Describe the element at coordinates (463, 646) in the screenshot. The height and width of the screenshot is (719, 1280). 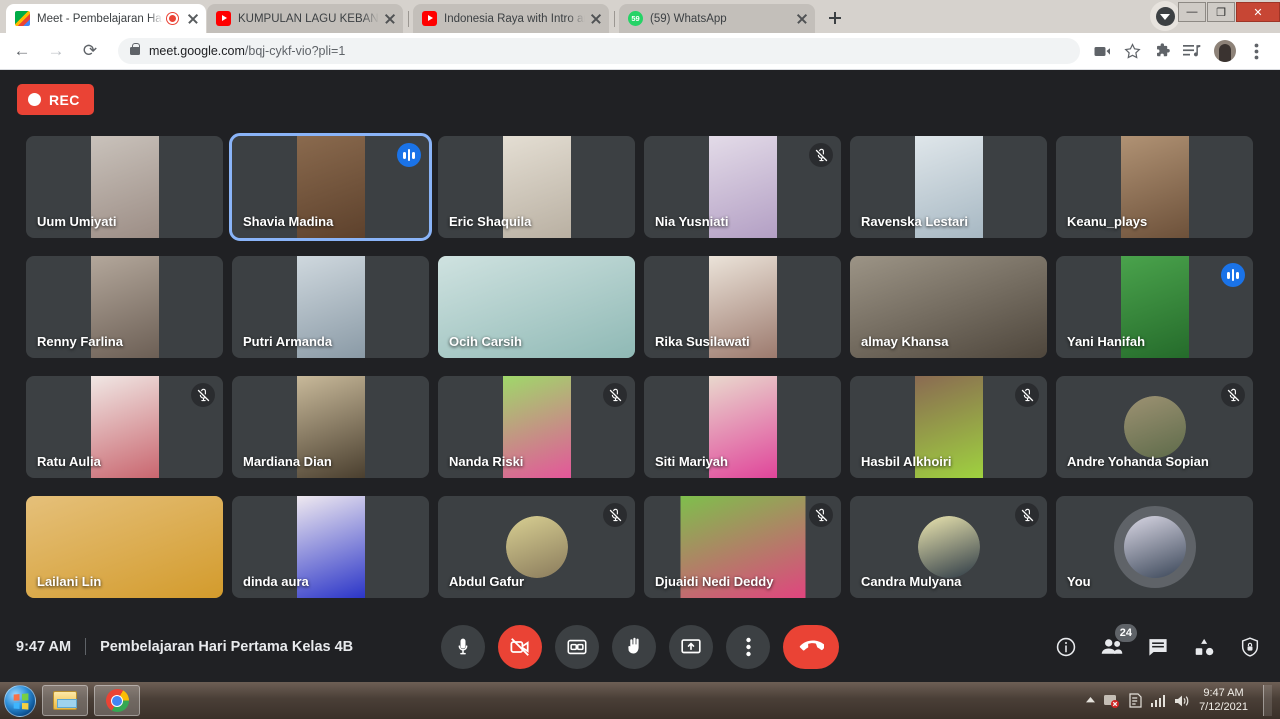
I see `microphone-button` at that location.